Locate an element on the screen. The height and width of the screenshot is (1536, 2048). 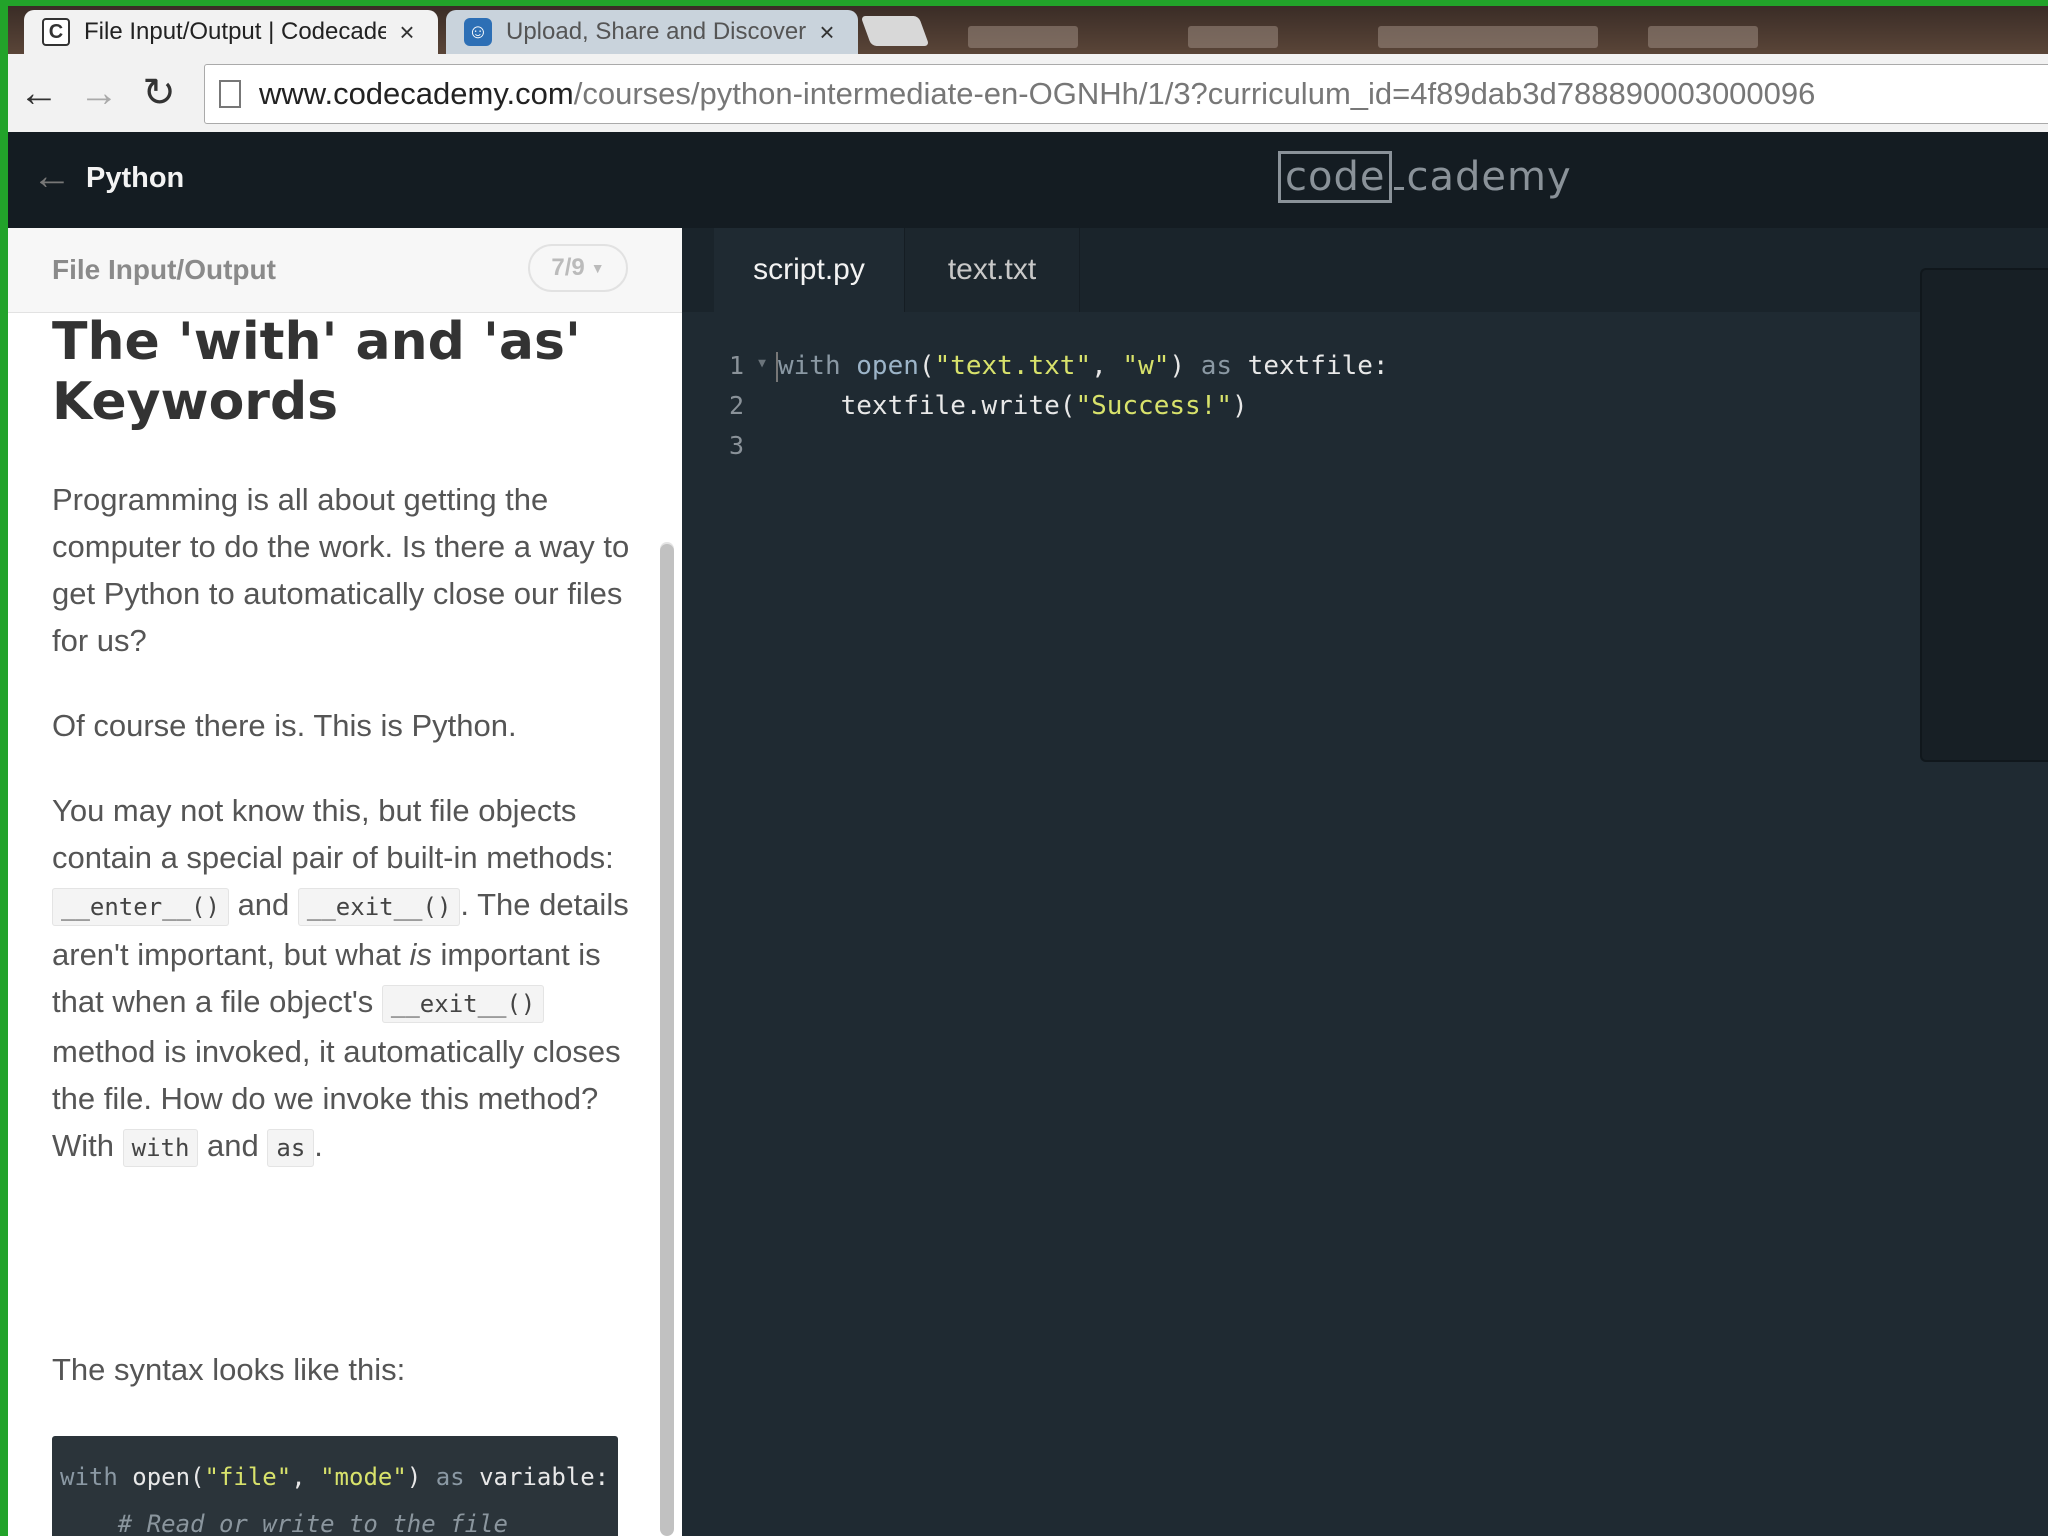
code-identifier: textfile: is located at coordinates (1318, 366).